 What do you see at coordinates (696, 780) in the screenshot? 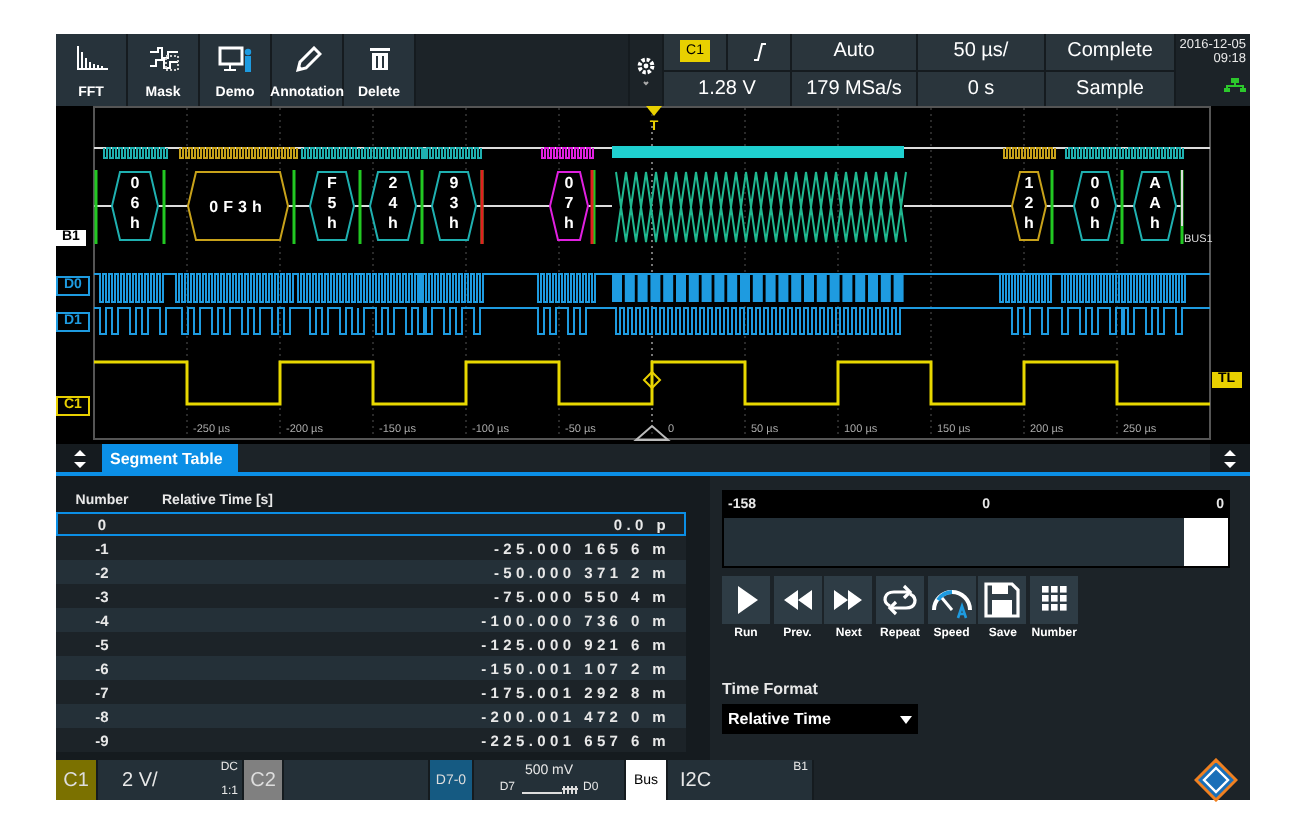
I see `protocol-label: I2C` at bounding box center [696, 780].